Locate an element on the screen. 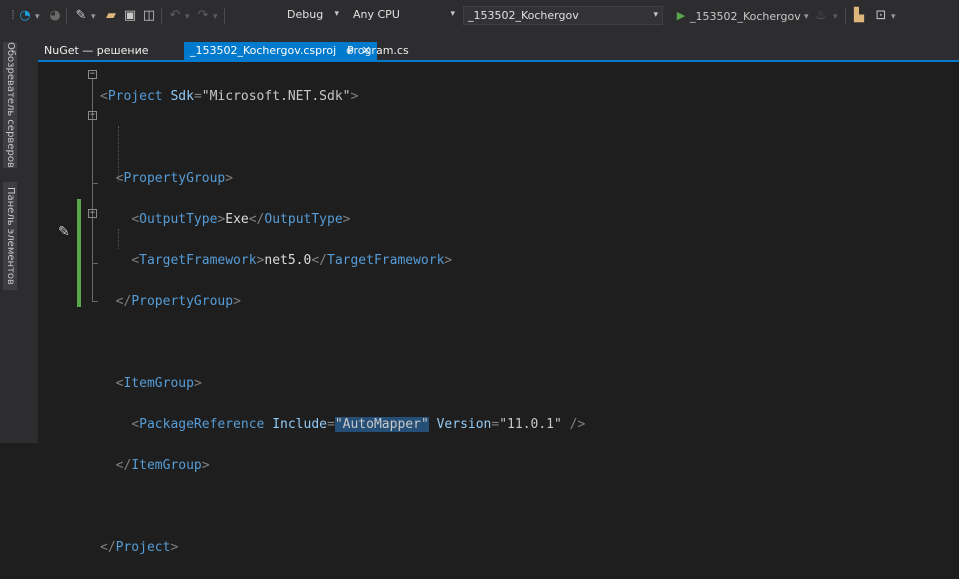 This screenshot has width=959, height=579. start-dropdown-icon: ▾ is located at coordinates (806, 17).